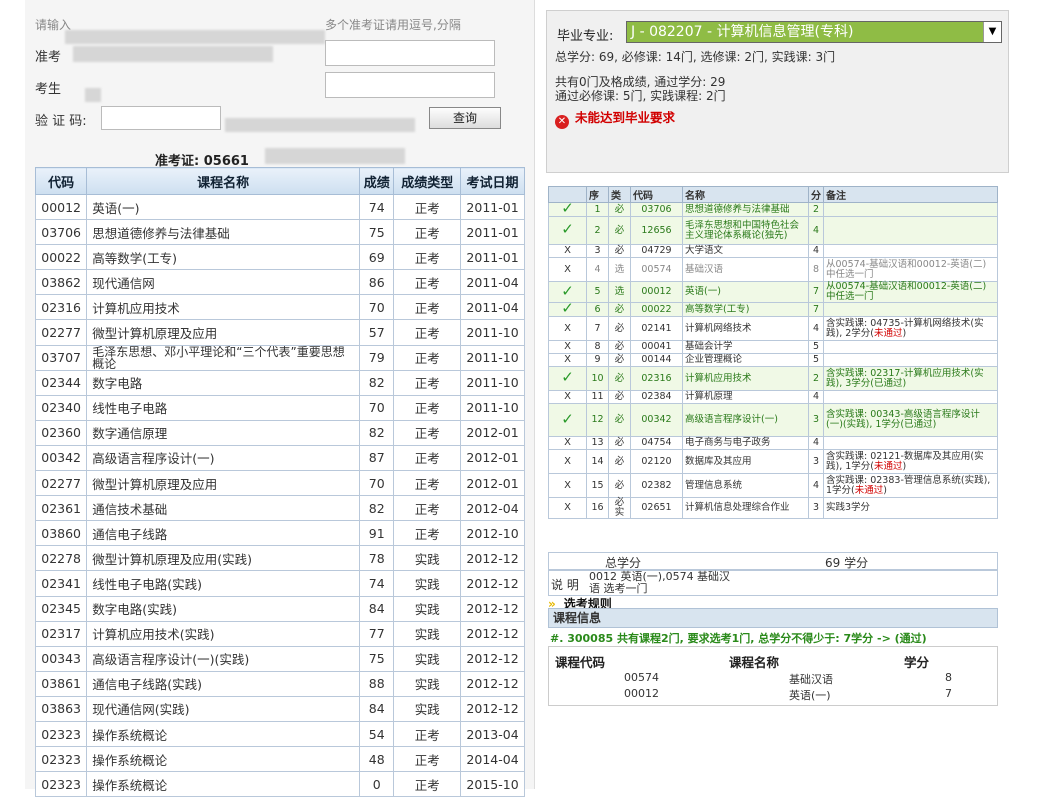  What do you see at coordinates (492, 759) in the screenshot?
I see `exam-date: 2014-04` at bounding box center [492, 759].